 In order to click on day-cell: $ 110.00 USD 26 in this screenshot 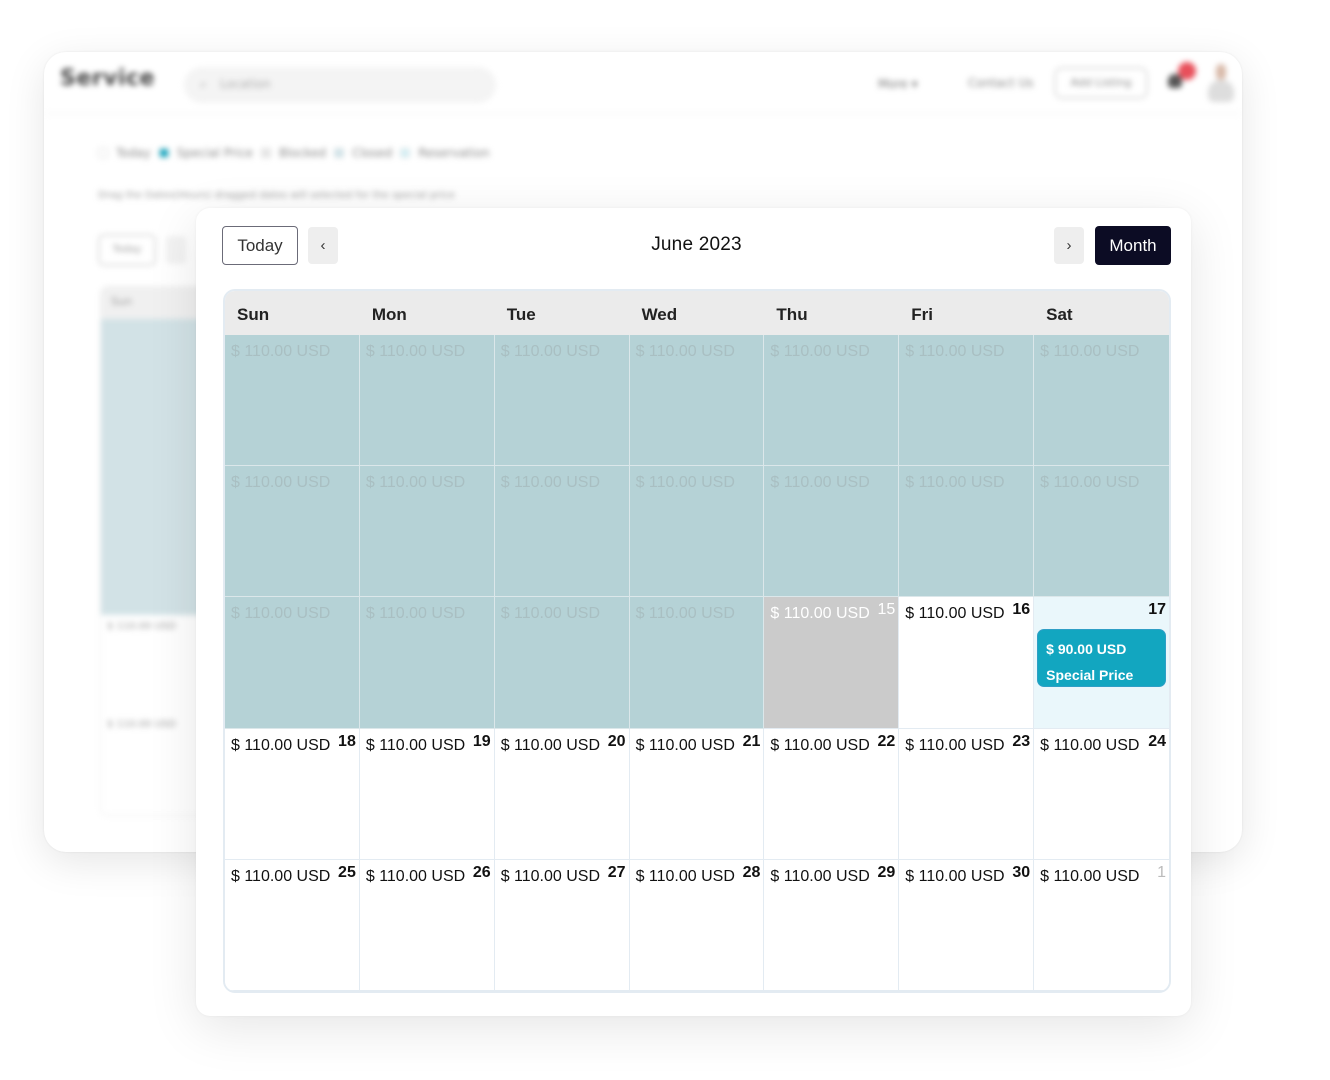, I will do `click(427, 925)`.